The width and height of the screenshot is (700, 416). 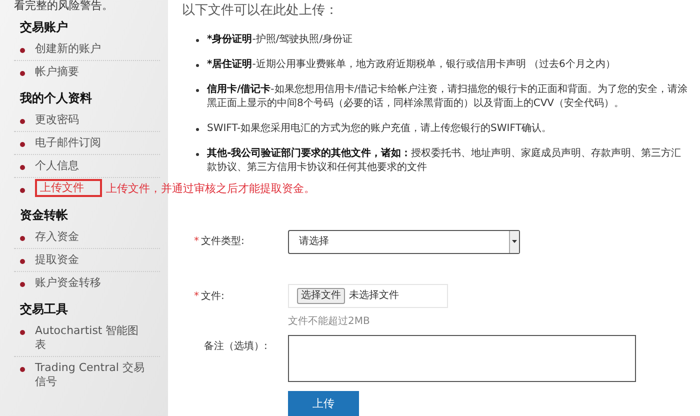 What do you see at coordinates (447, 96) in the screenshot?
I see `document-description: 信用卡/借记卡-如果您想用信用卡/借记卡给帐户注资，请扫描您的银行卡的正面和背面。为了您的安全，请涂黑正面上显示的中间8个号码（必要的话，同样涂黑背面的）以及背面上的CVV（安全代码）。` at bounding box center [447, 96].